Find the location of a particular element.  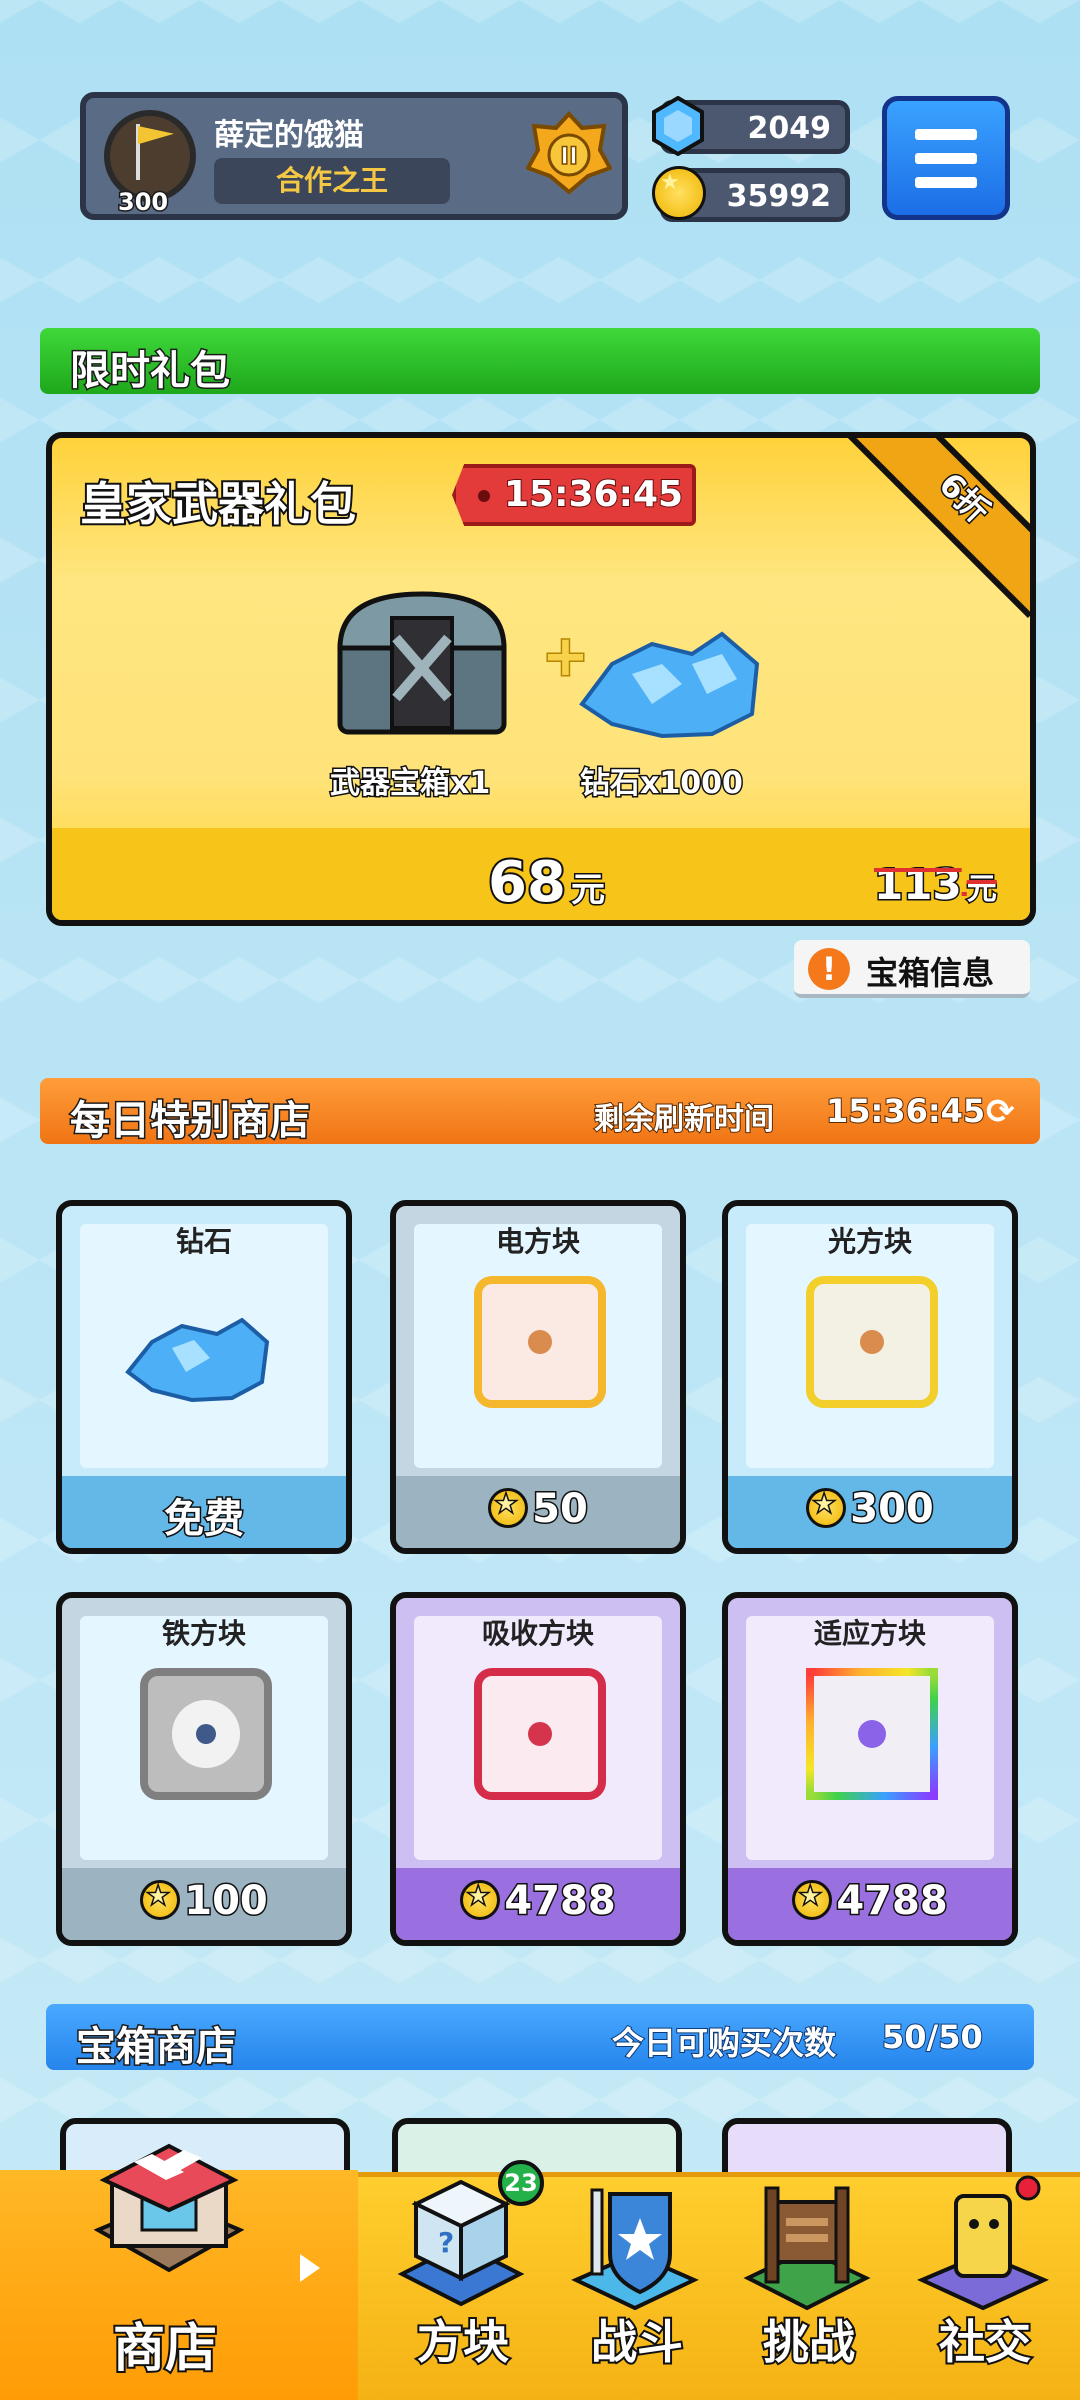

item-price-row: 300 is located at coordinates (870, 1512).